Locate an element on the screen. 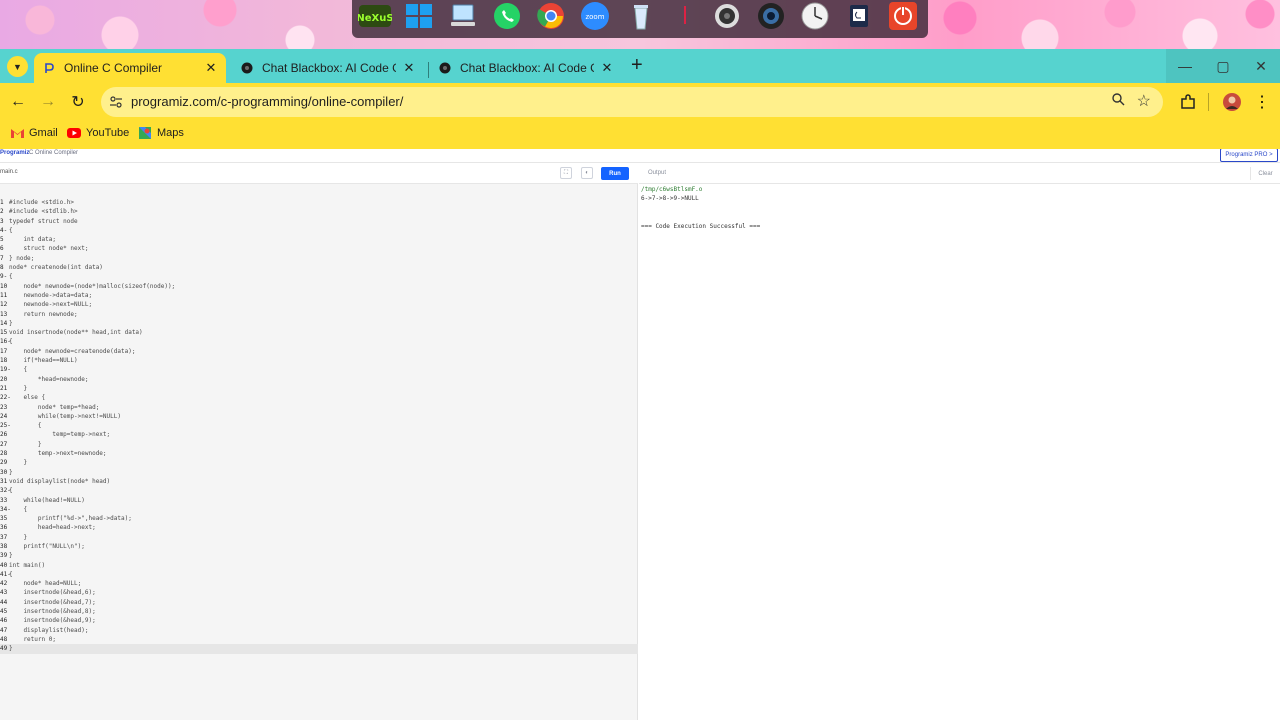  code-line: 3 typedef struct node is located at coordinates (319, 221).